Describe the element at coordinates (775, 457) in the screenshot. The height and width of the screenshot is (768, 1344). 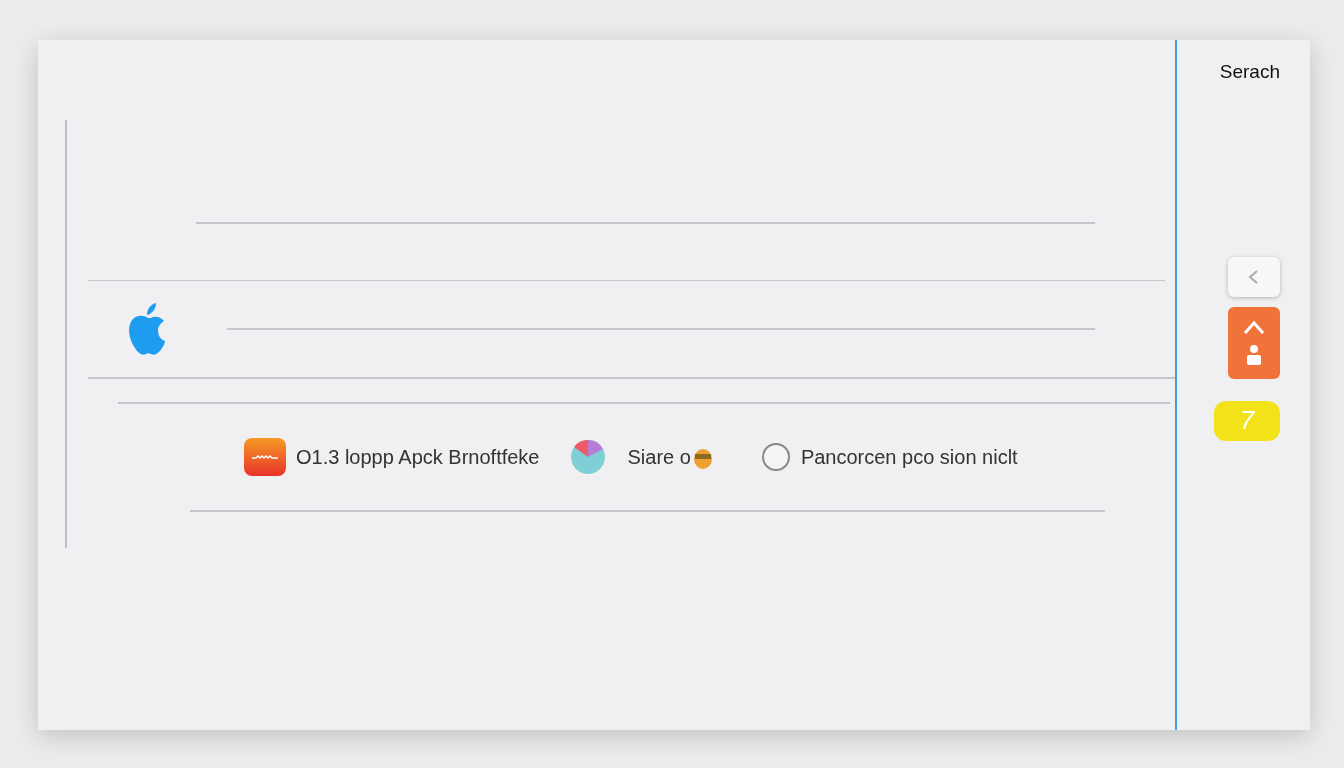
I see `radio-button` at that location.